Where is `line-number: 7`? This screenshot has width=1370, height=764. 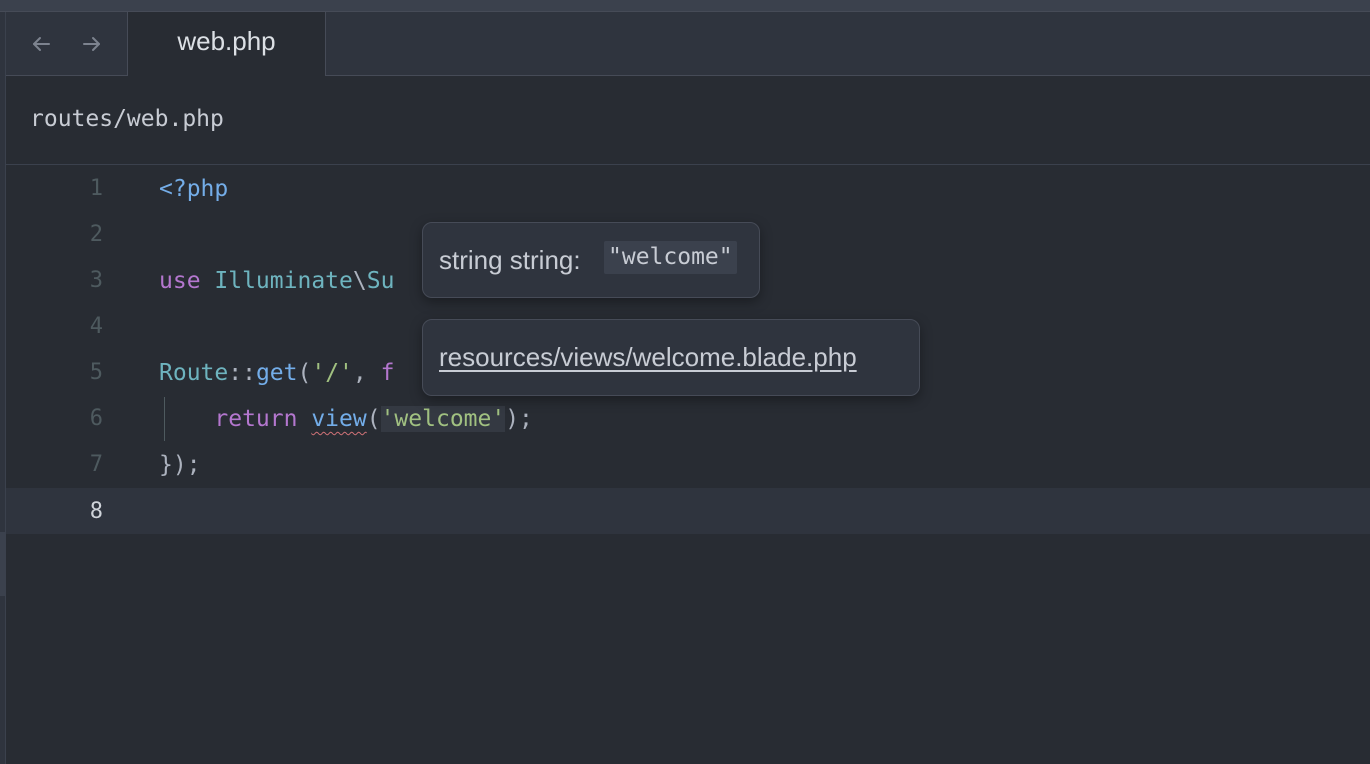
line-number: 7 is located at coordinates (96, 464).